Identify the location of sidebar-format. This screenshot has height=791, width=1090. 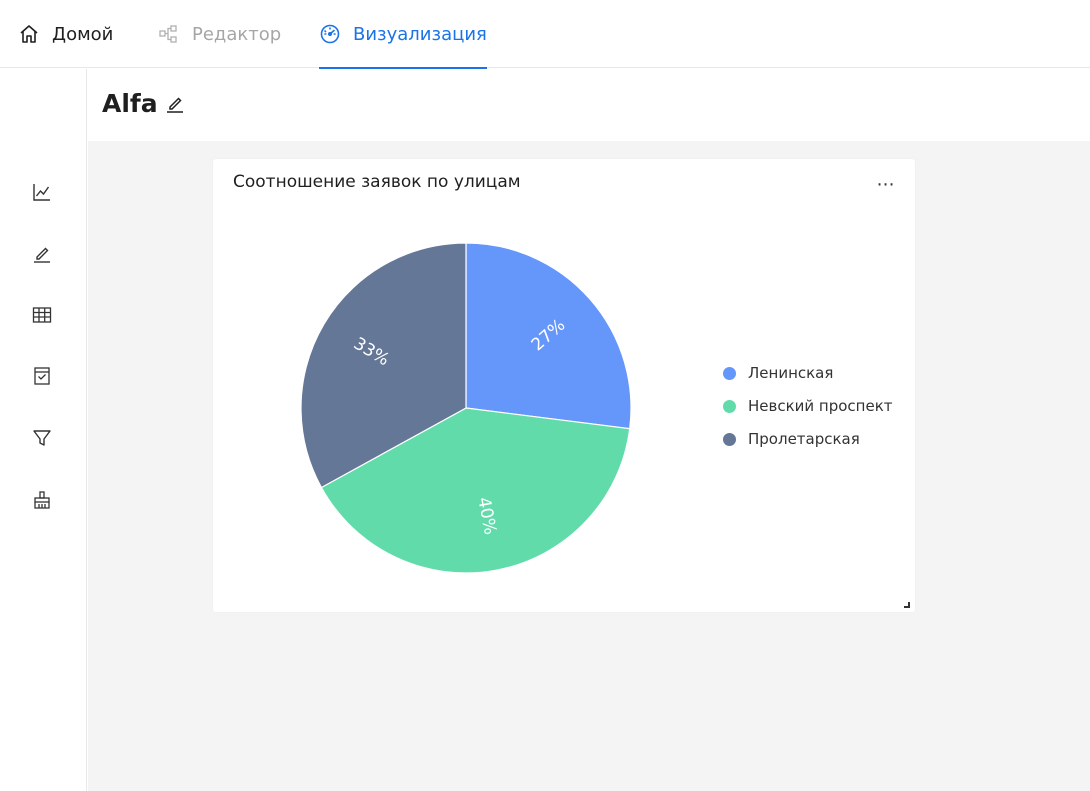
(42, 500).